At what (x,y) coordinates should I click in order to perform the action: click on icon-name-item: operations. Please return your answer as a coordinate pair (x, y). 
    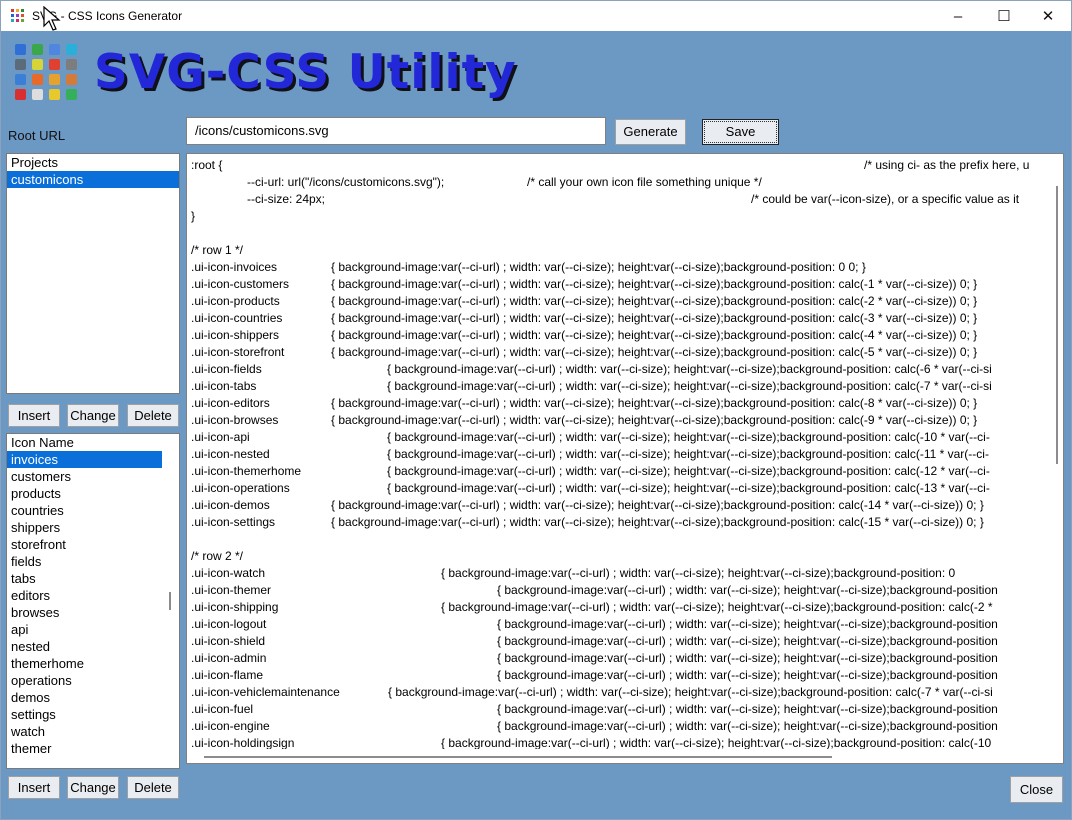
    Looking at the image, I should click on (93, 680).